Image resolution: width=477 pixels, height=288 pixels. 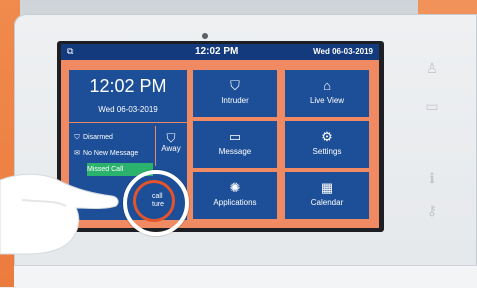 What do you see at coordinates (327, 93) in the screenshot?
I see `tile-live-view: ⌂ Live View` at bounding box center [327, 93].